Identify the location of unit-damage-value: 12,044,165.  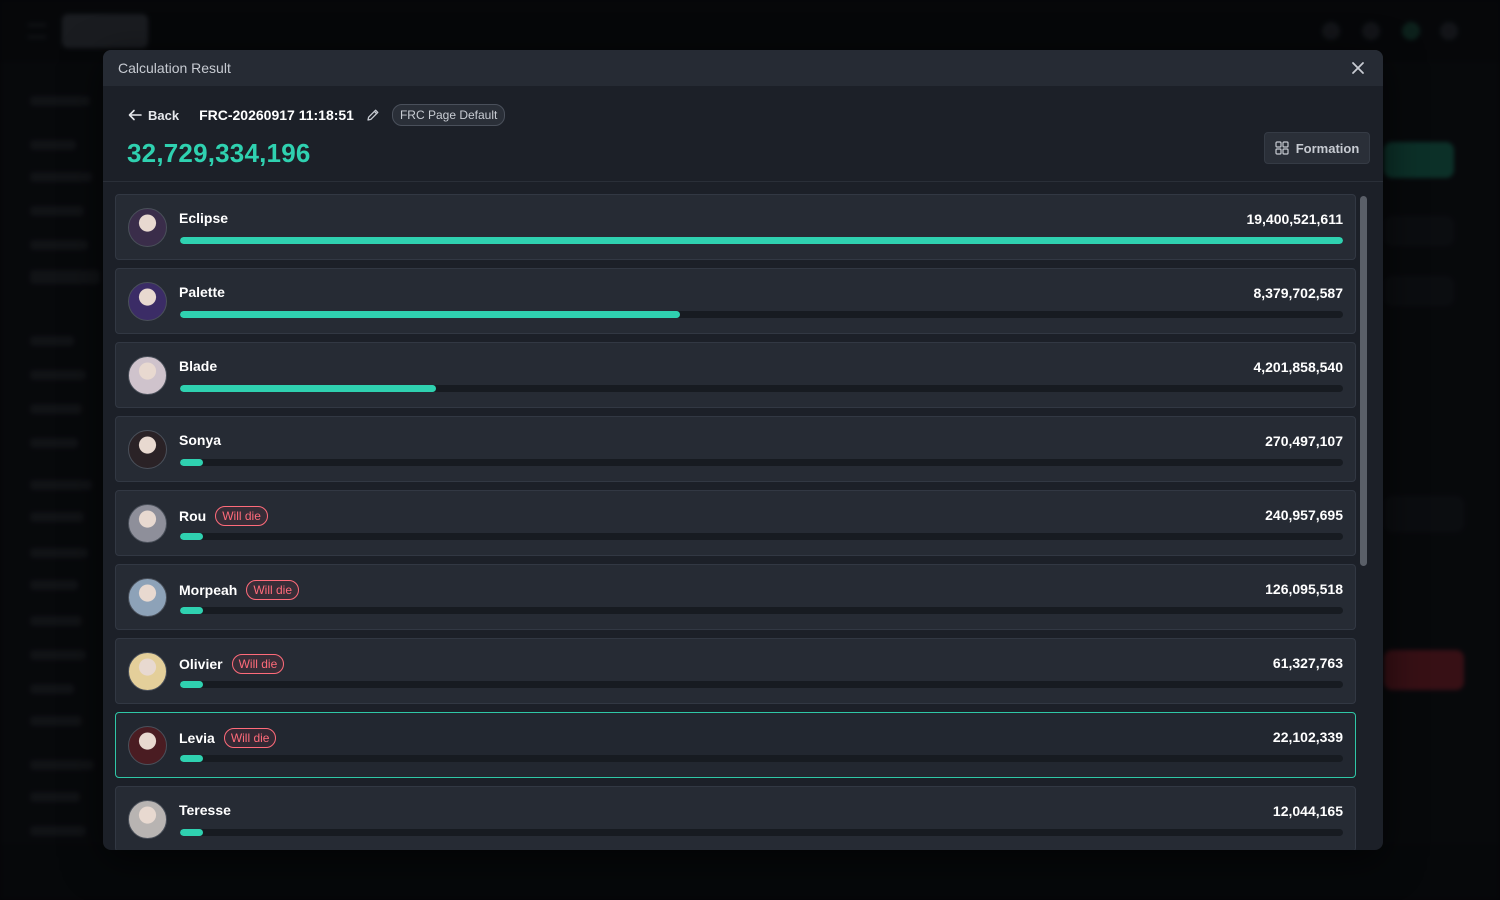
(1307, 811).